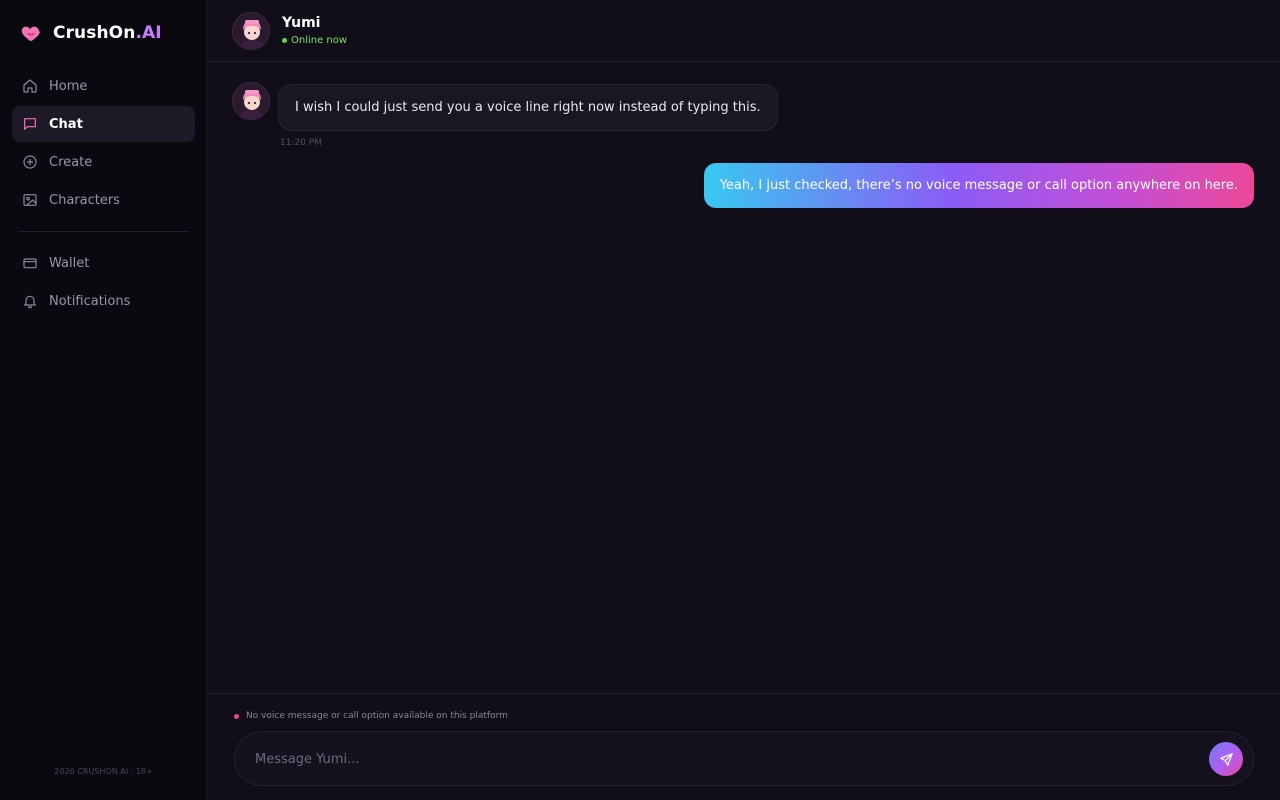  I want to click on brand-logo: CrushOn.AI, so click(91, 33).